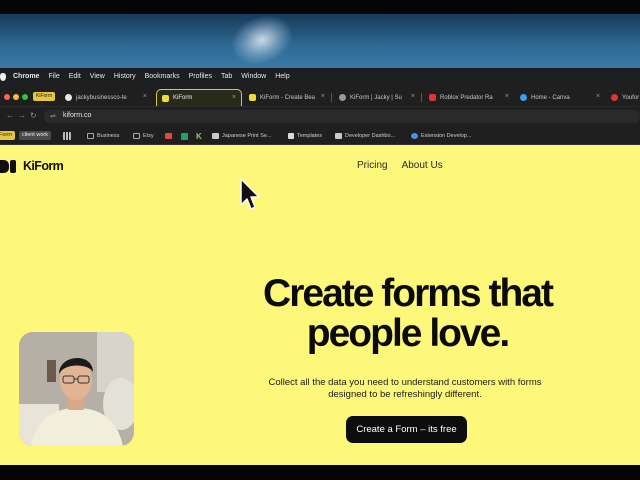 The height and width of the screenshot is (480, 640). I want to click on presenter-video, so click(76, 389).